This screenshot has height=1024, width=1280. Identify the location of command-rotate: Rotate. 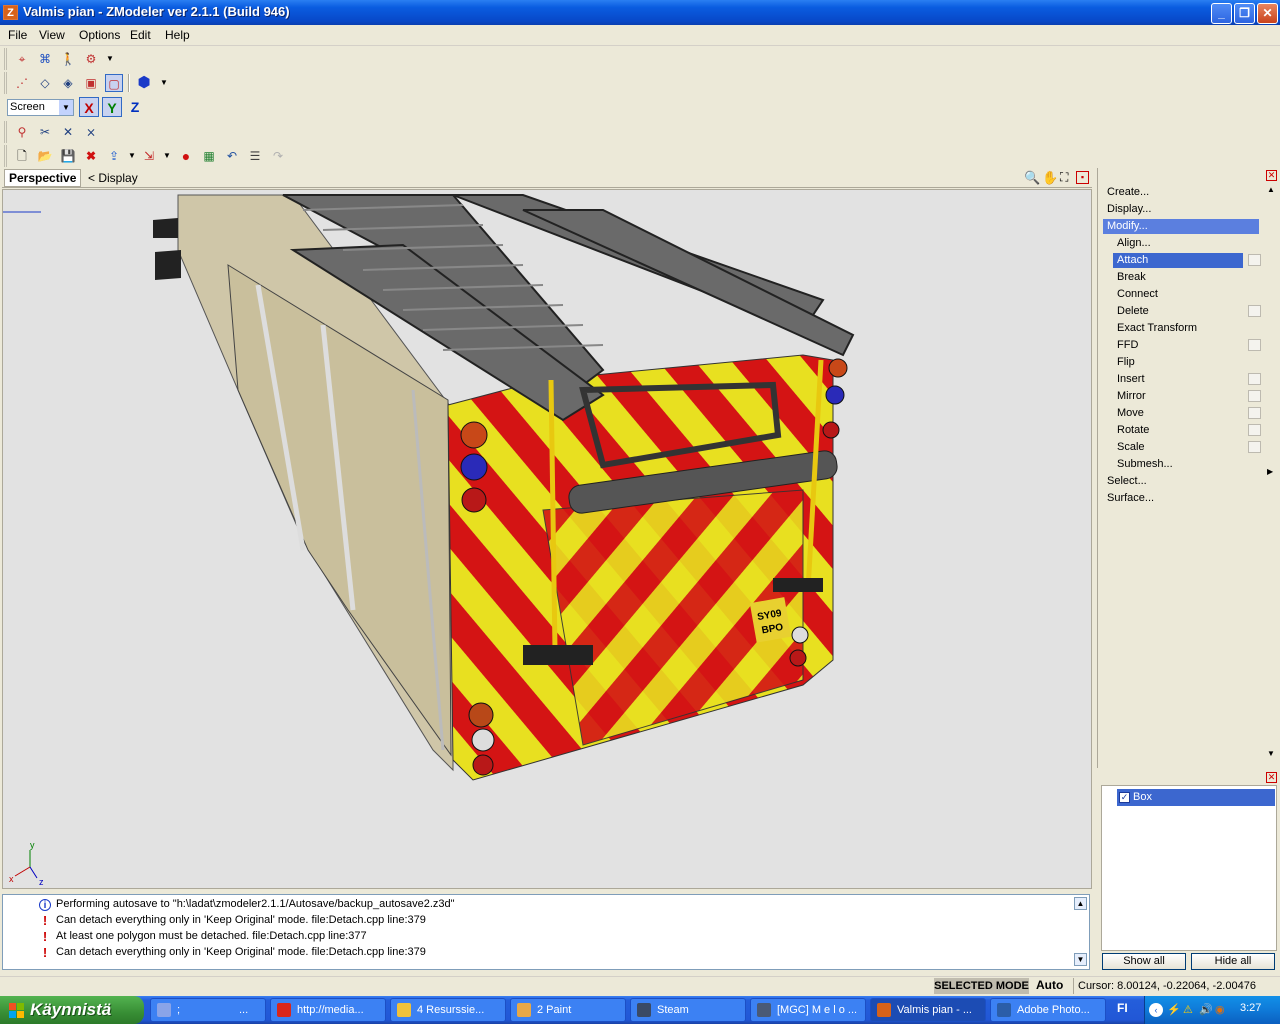
(1131, 430).